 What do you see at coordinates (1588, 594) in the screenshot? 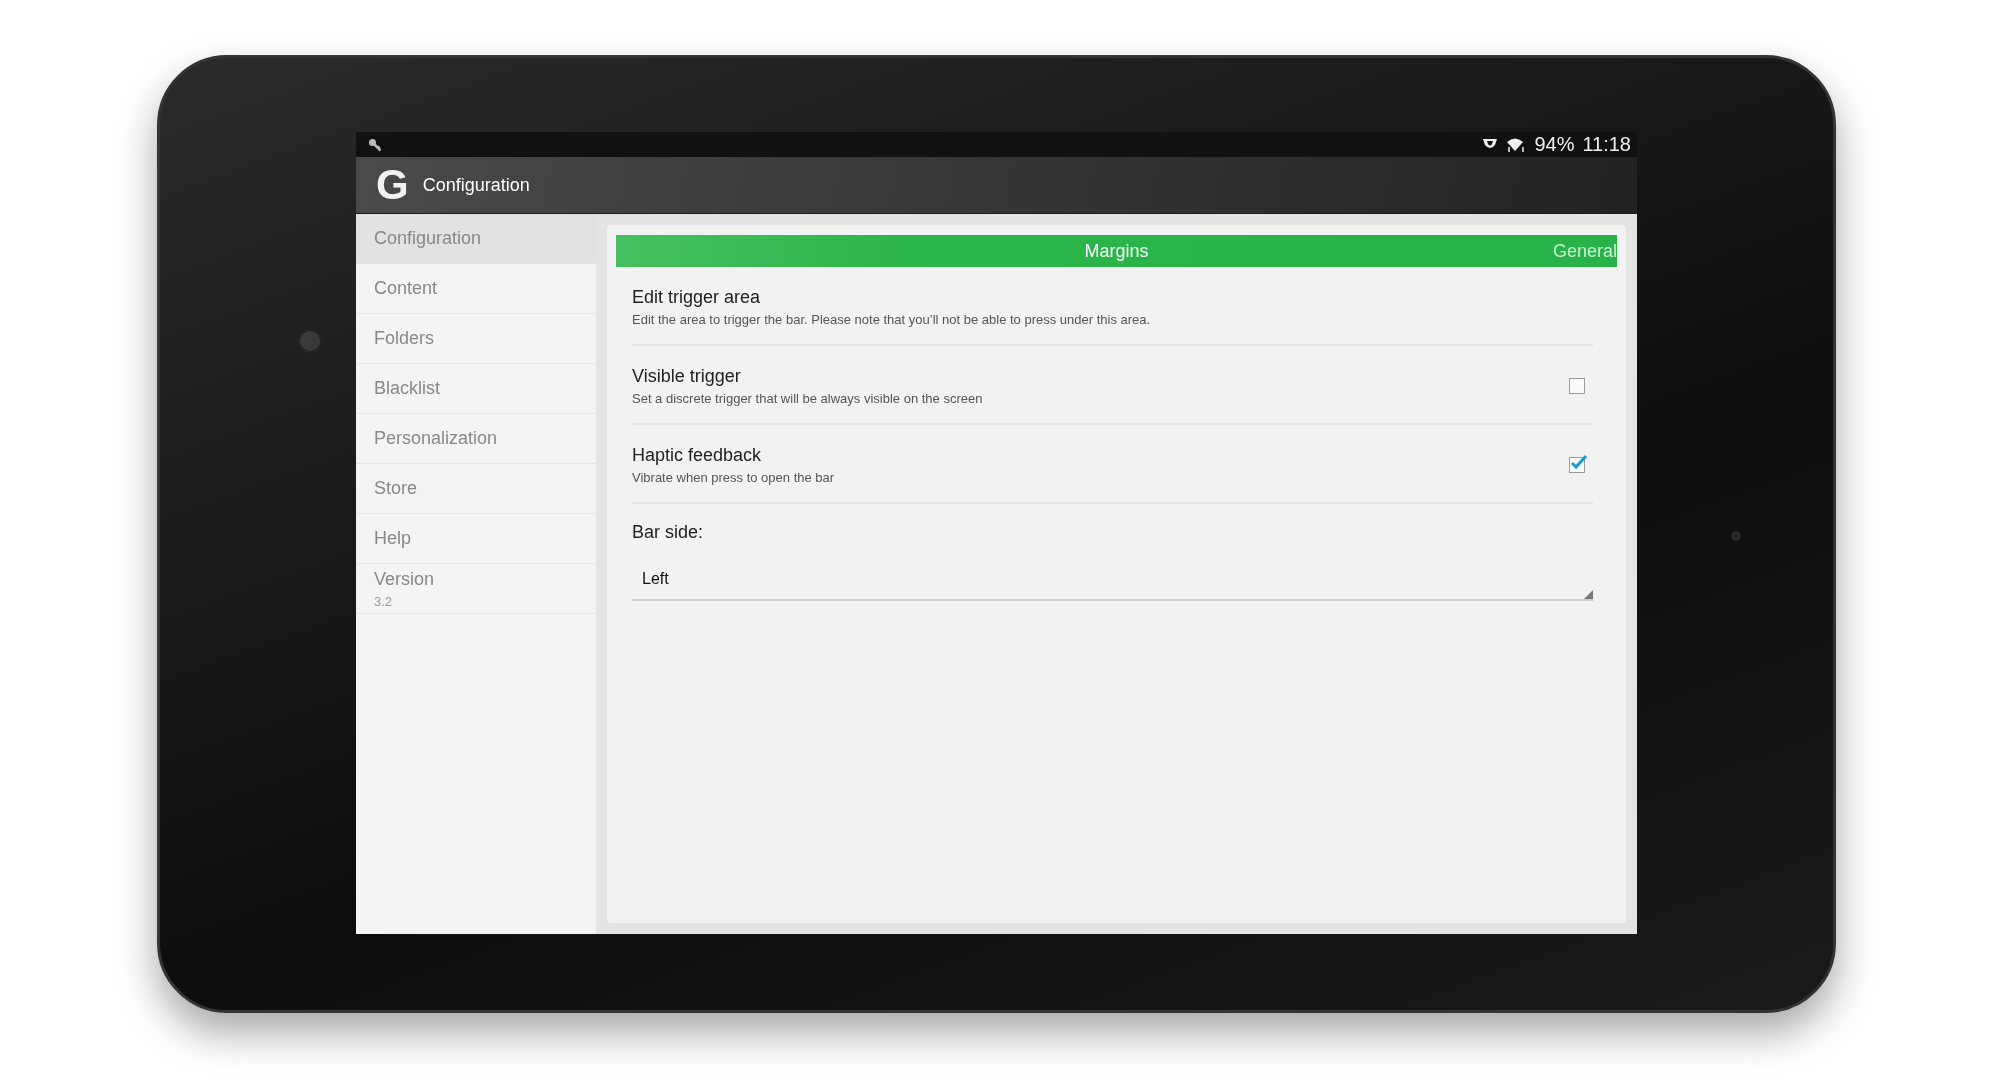
I see `dropdown-corner-icon` at bounding box center [1588, 594].